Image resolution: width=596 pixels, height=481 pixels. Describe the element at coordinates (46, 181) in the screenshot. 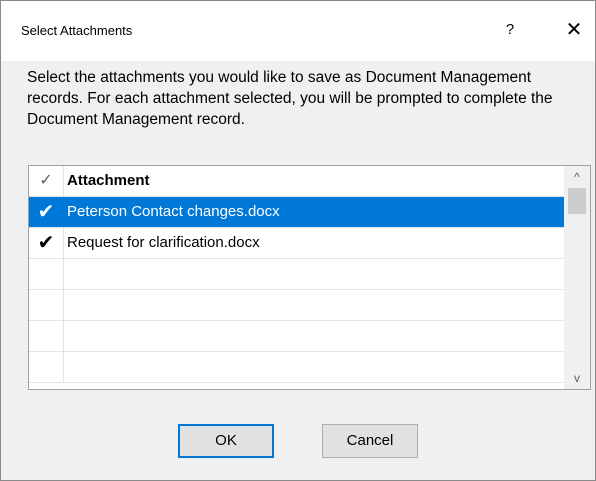

I see `checkmark-header-icon: ✓` at that location.